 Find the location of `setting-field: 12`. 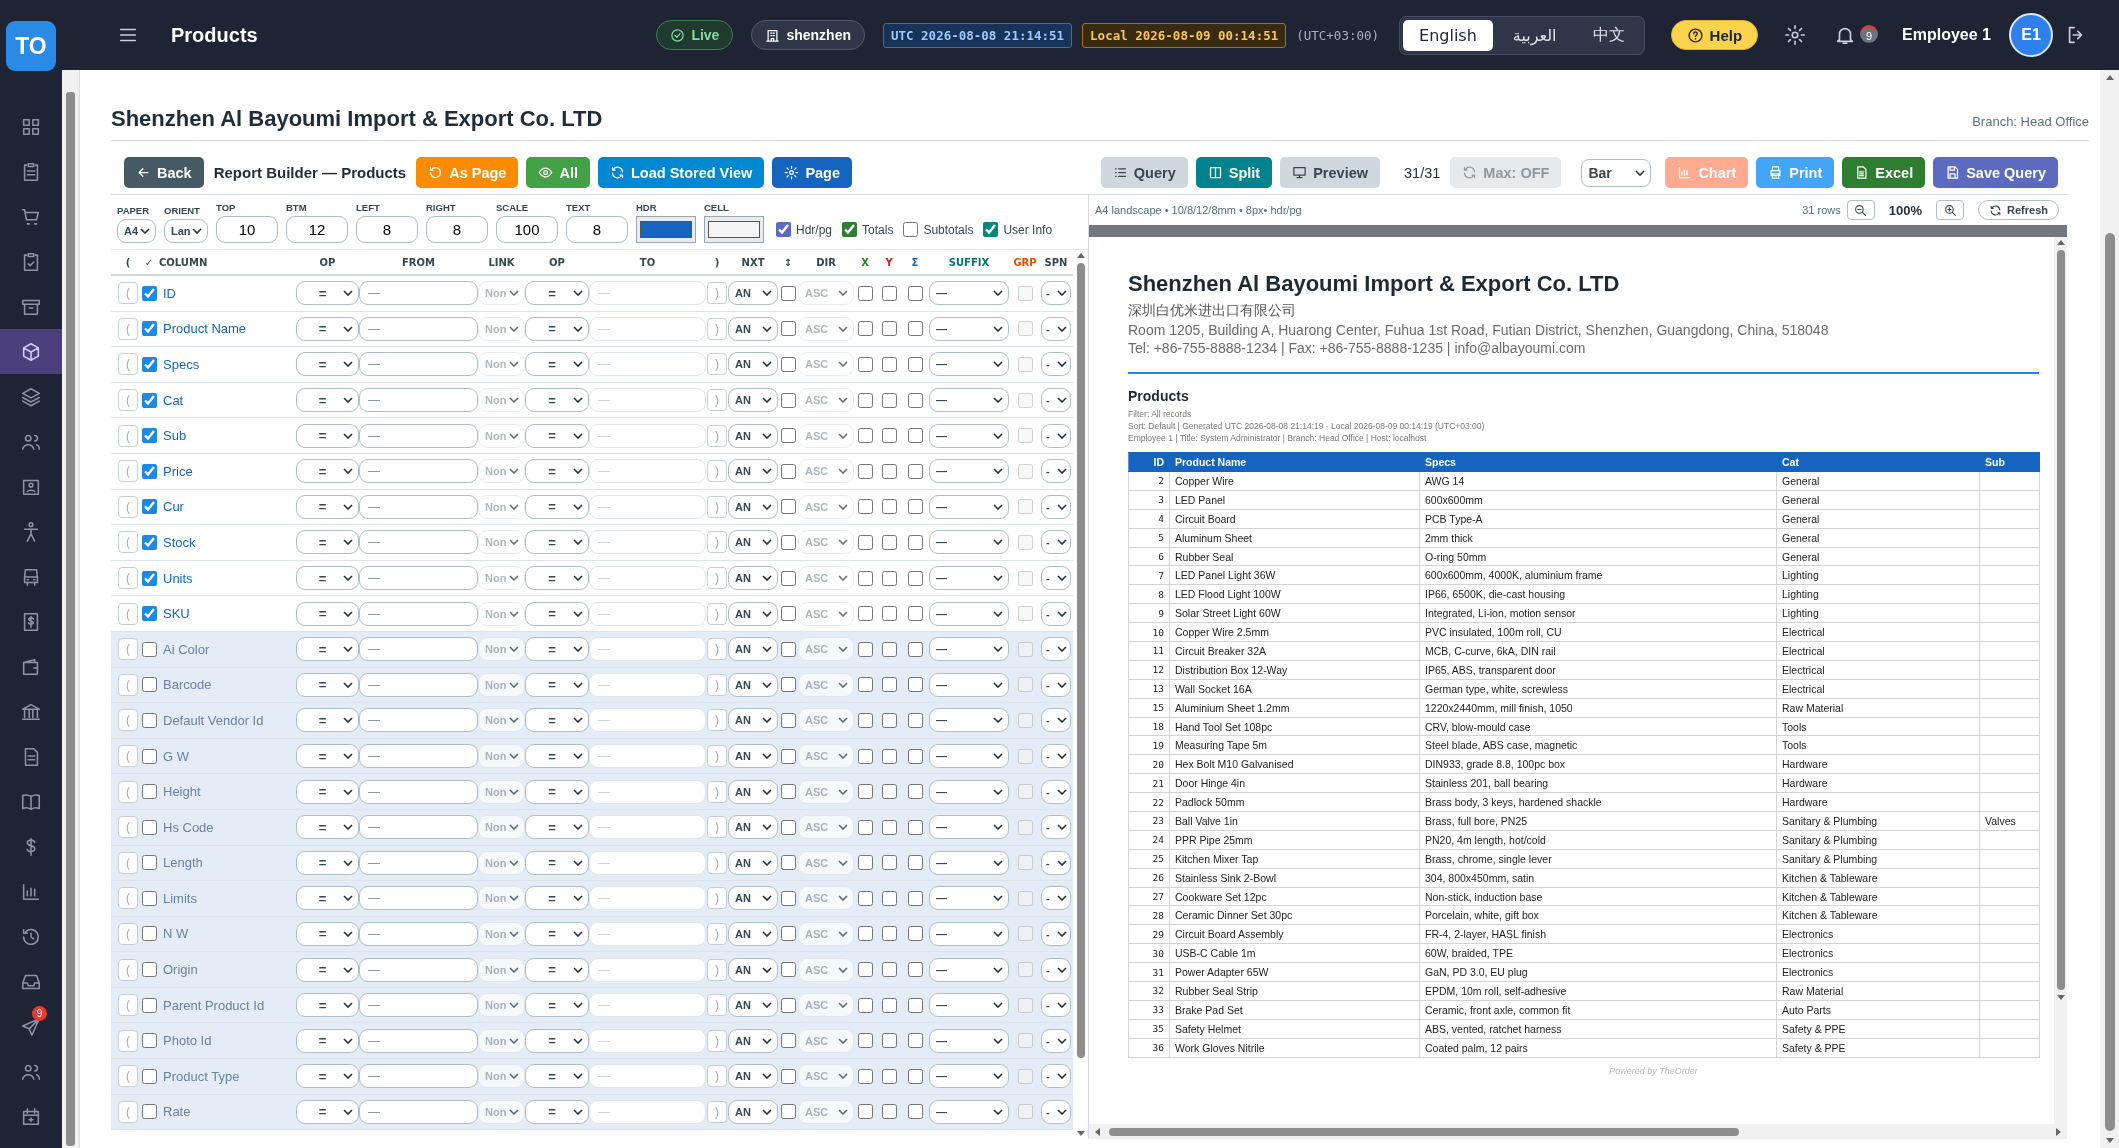

setting-field: 12 is located at coordinates (317, 229).